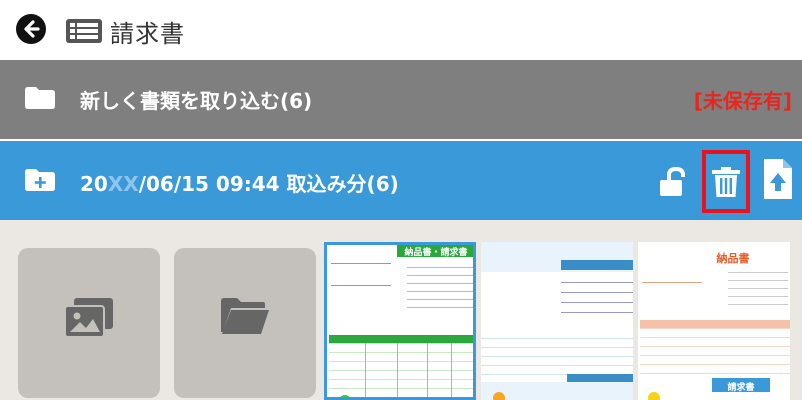  I want to click on file-browser-button, so click(245, 323).